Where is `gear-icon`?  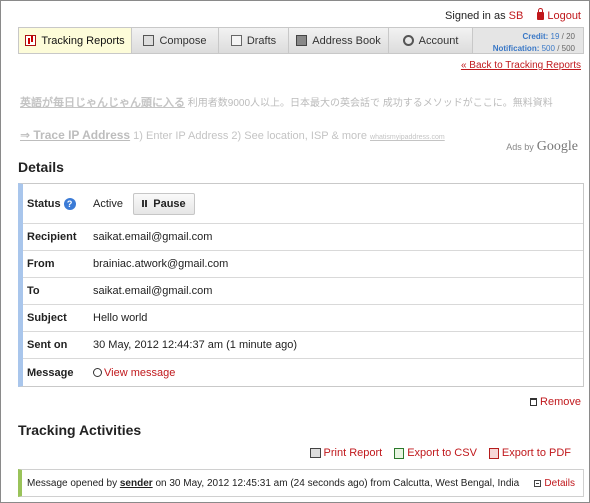
gear-icon is located at coordinates (408, 40).